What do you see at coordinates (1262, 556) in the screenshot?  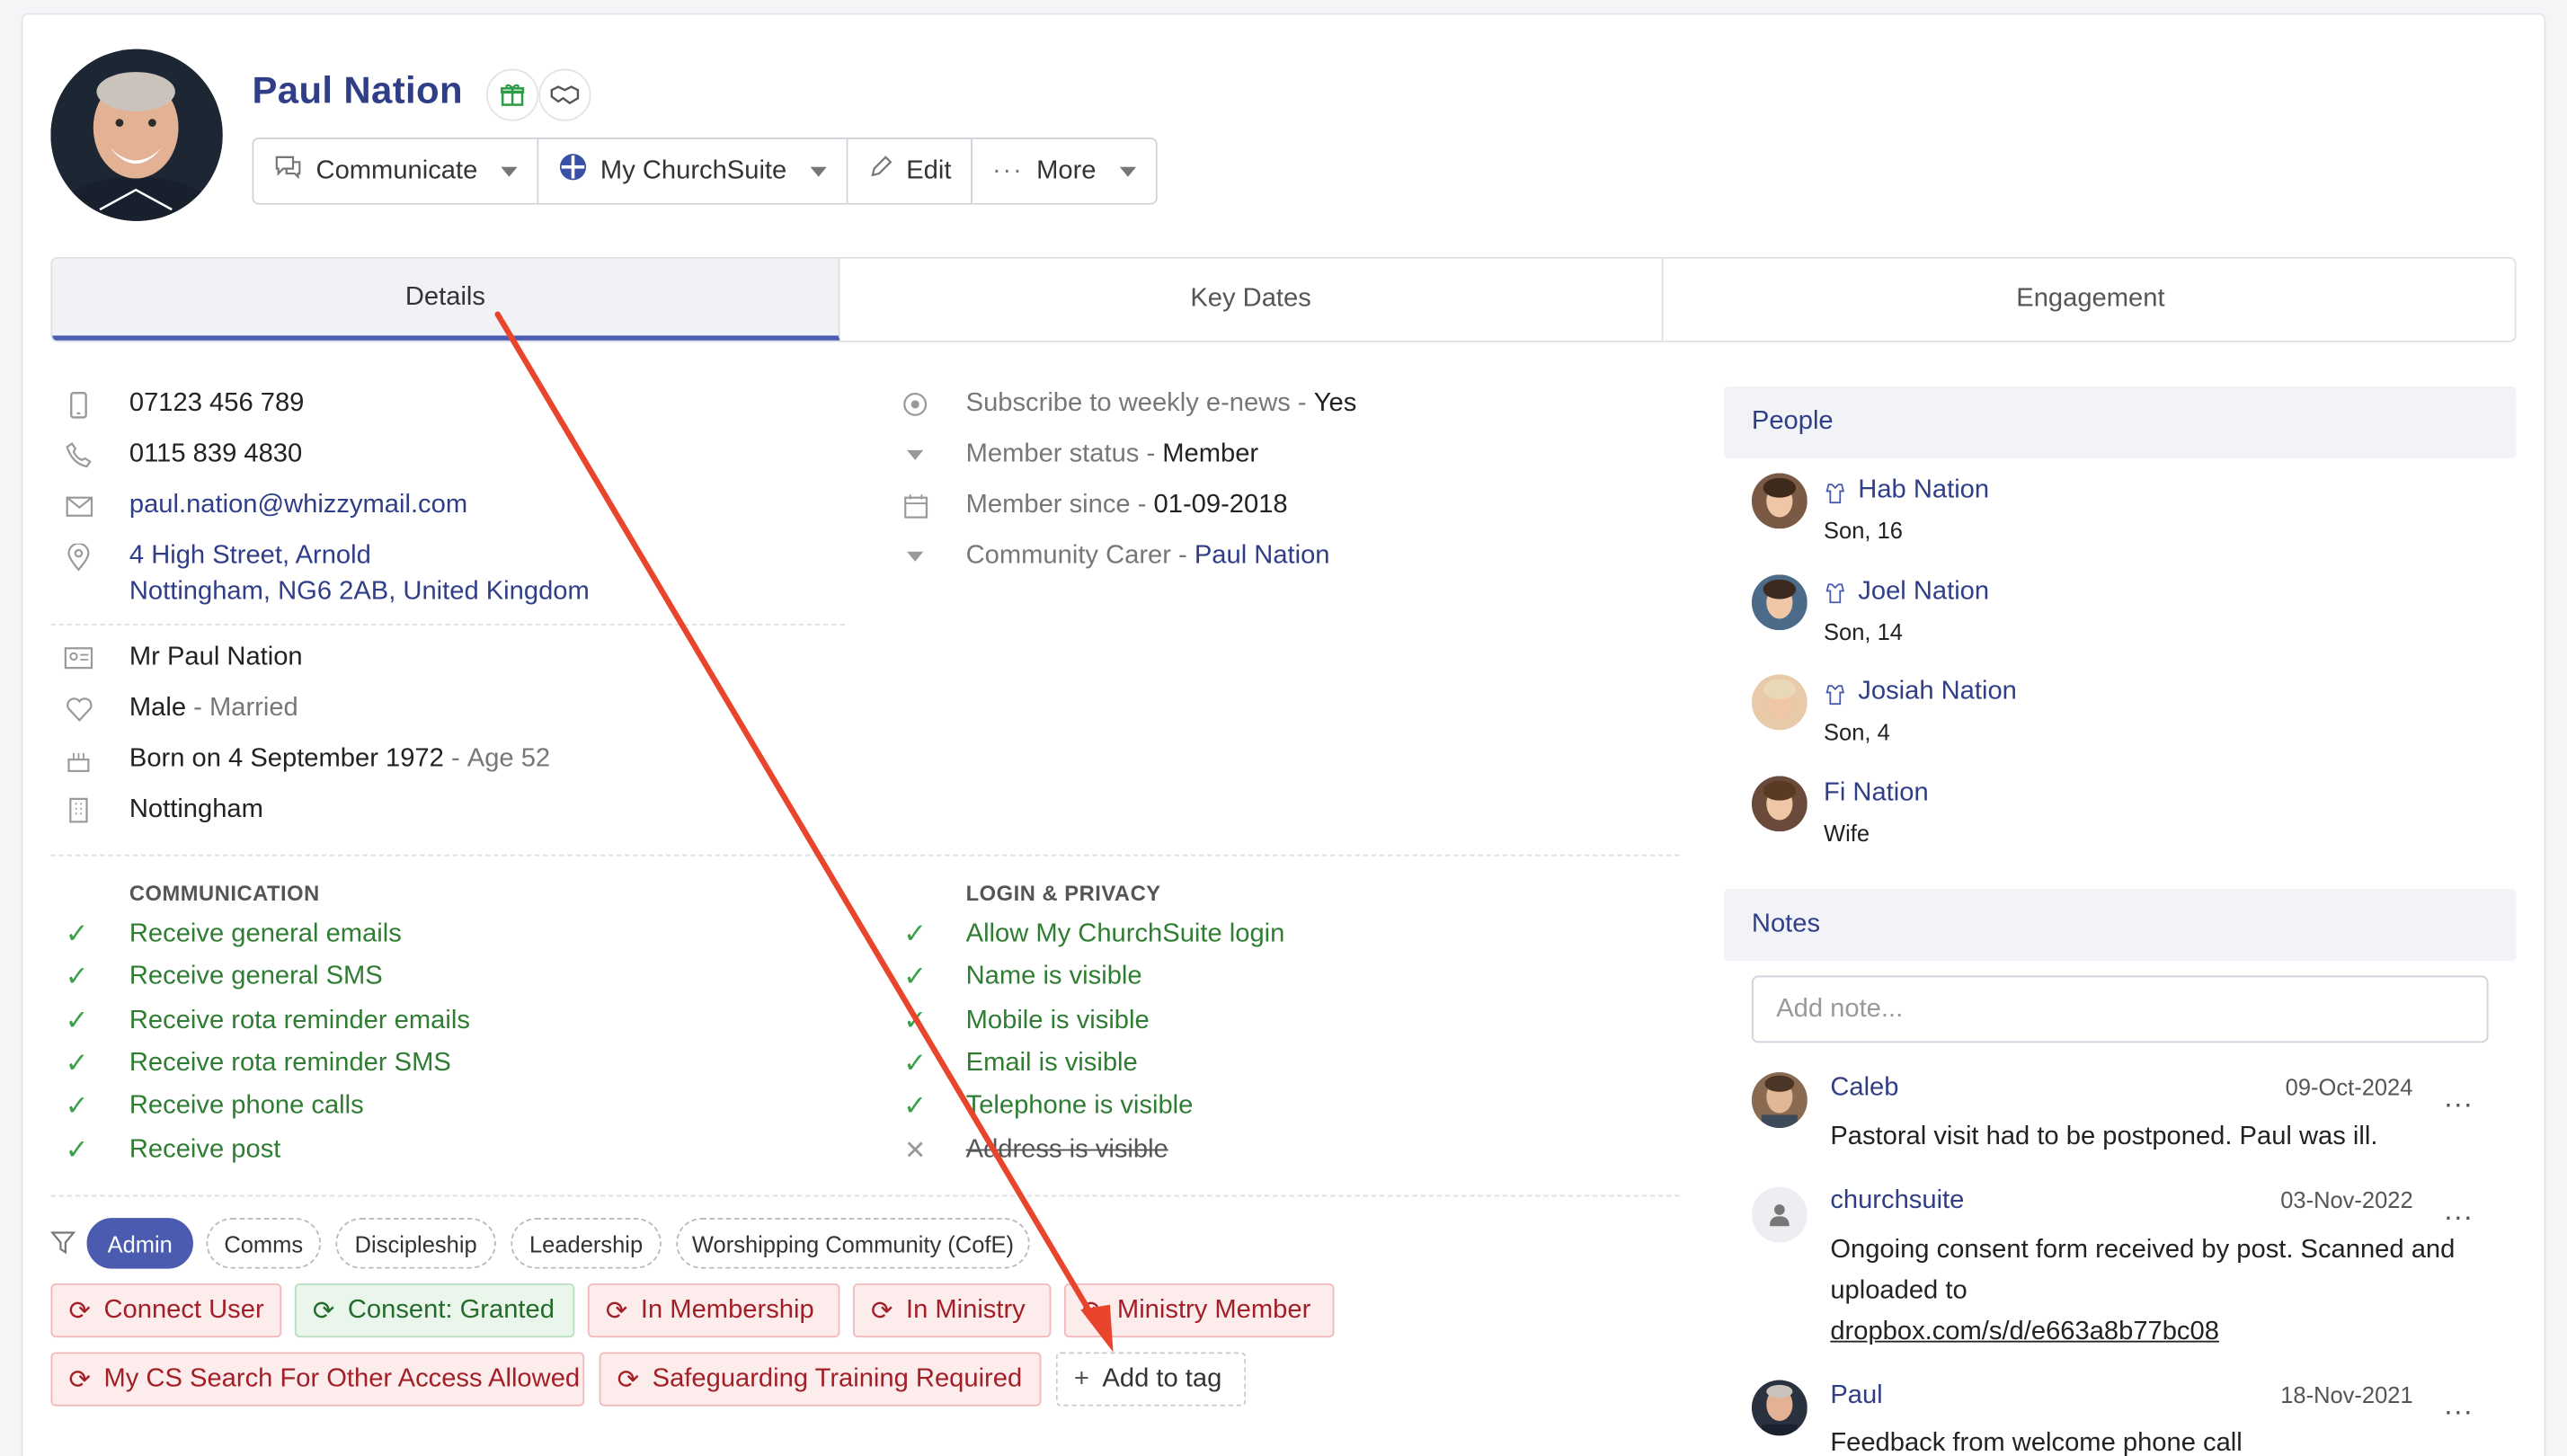 I see `community-carer-link: Paul Nation` at bounding box center [1262, 556].